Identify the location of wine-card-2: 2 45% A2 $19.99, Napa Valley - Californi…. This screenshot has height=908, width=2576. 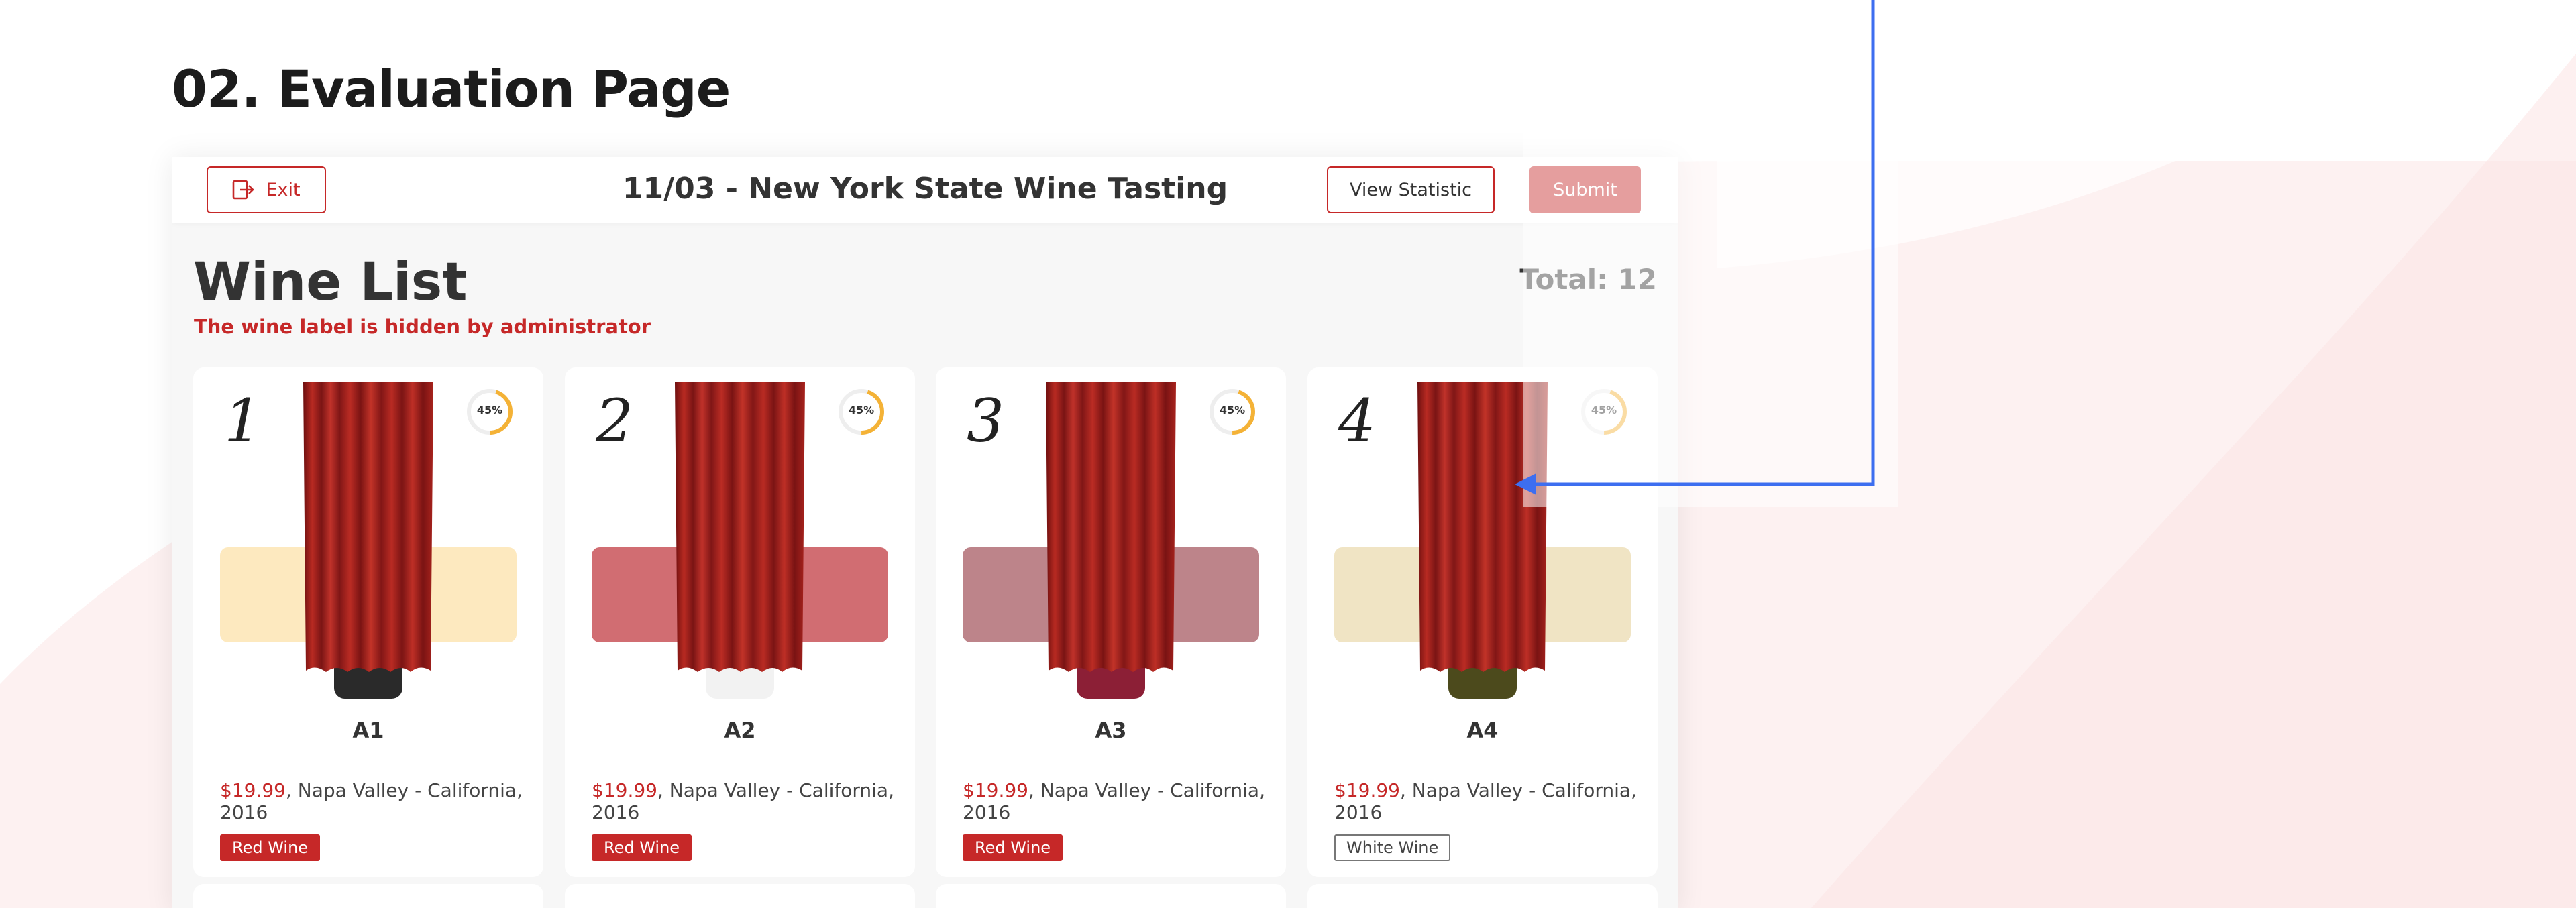
(740, 622).